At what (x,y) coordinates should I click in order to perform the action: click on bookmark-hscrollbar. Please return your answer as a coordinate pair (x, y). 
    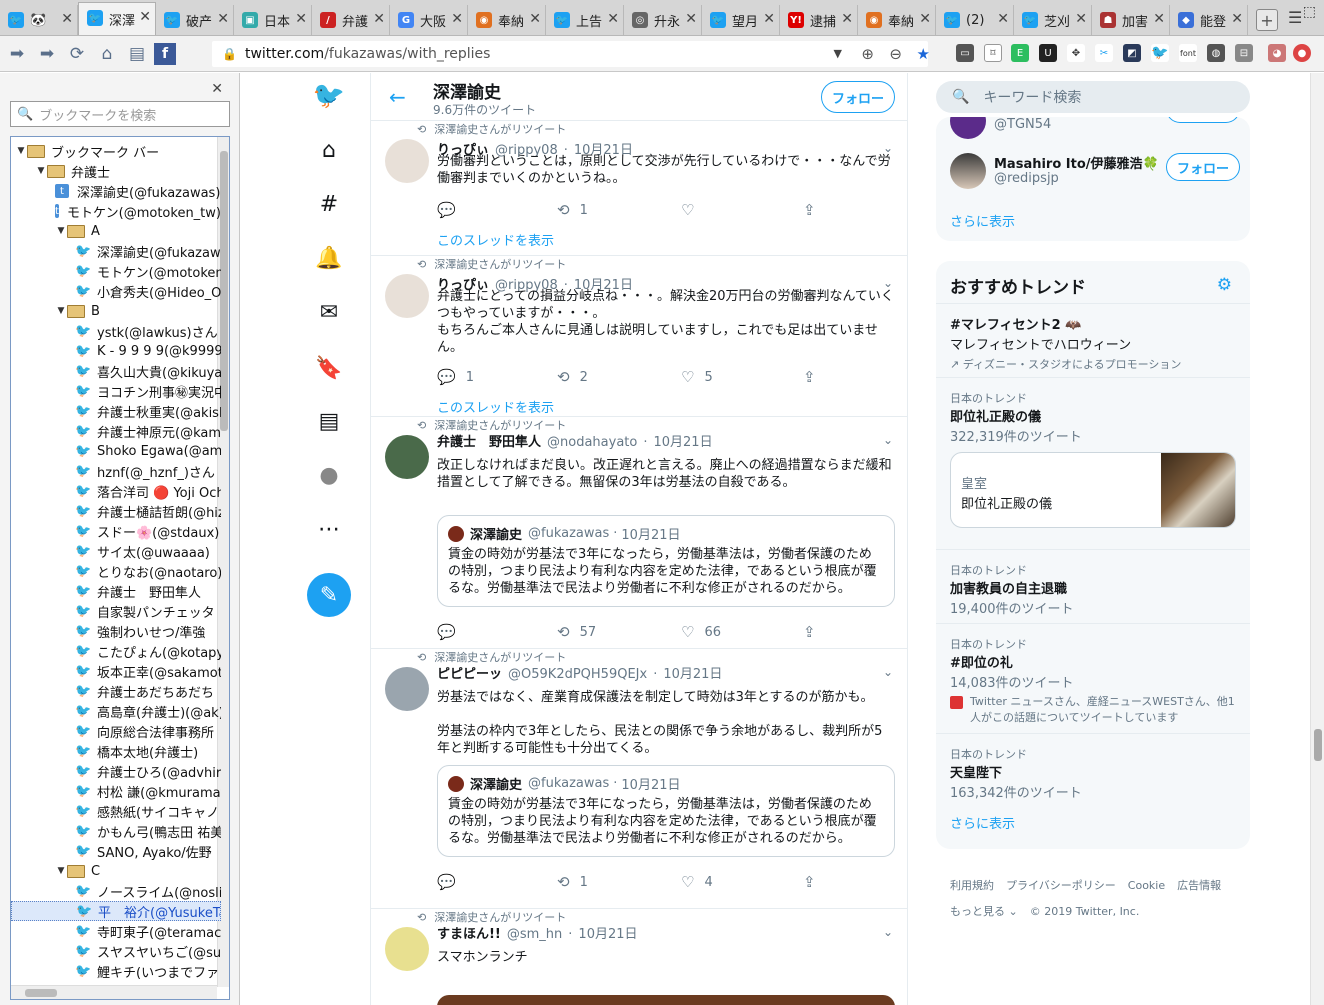
    Looking at the image, I should click on (114, 992).